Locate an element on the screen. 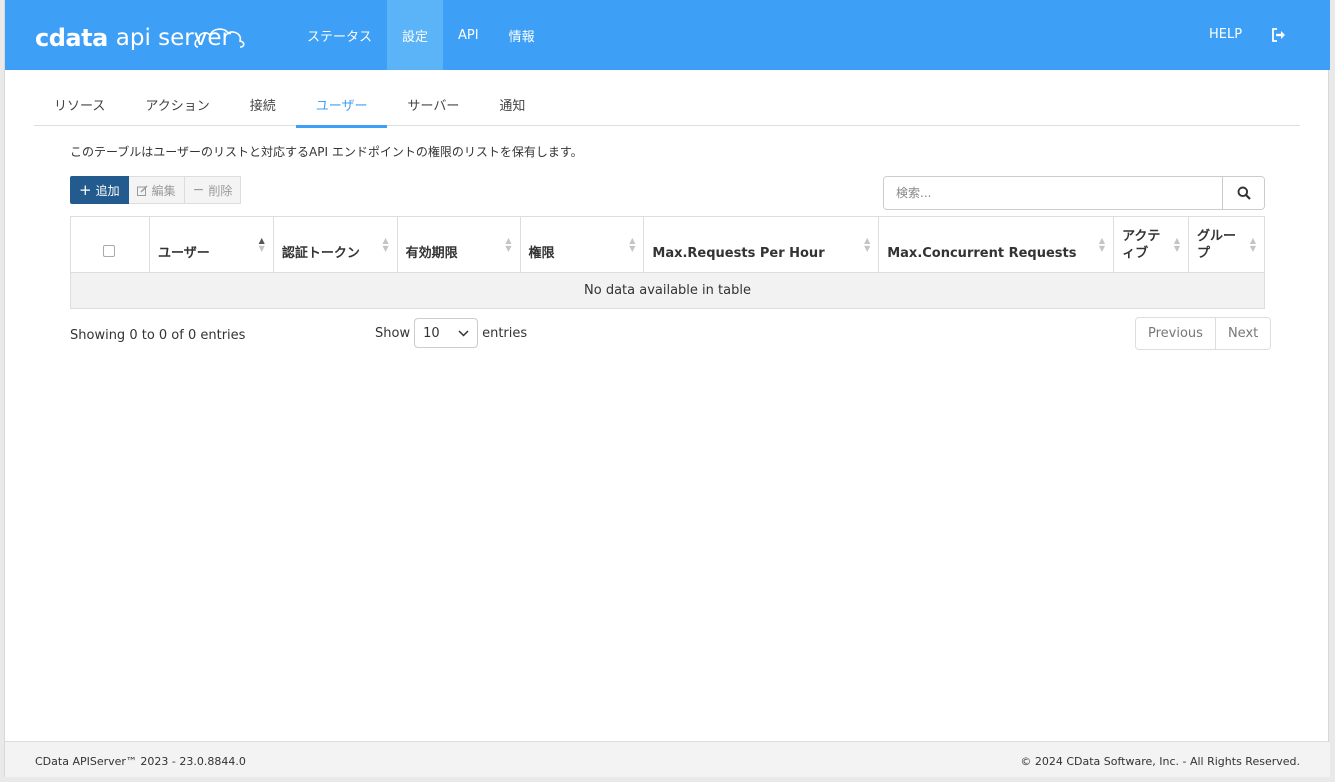  users-toolbar: + 追加 編集 − 削除 is located at coordinates (156, 190).